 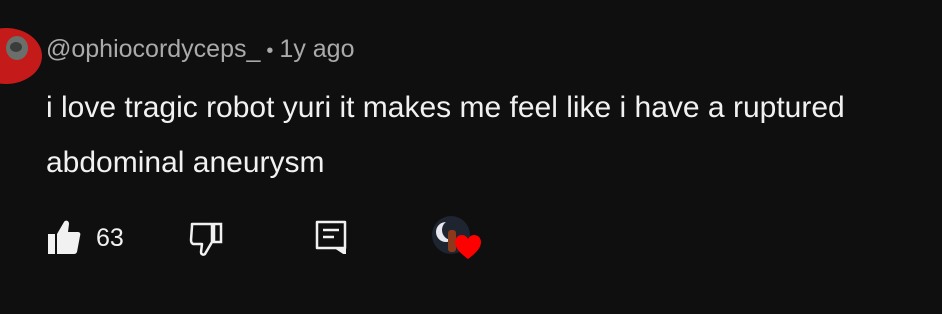 I want to click on creator-heart-badge, so click(x=458, y=238).